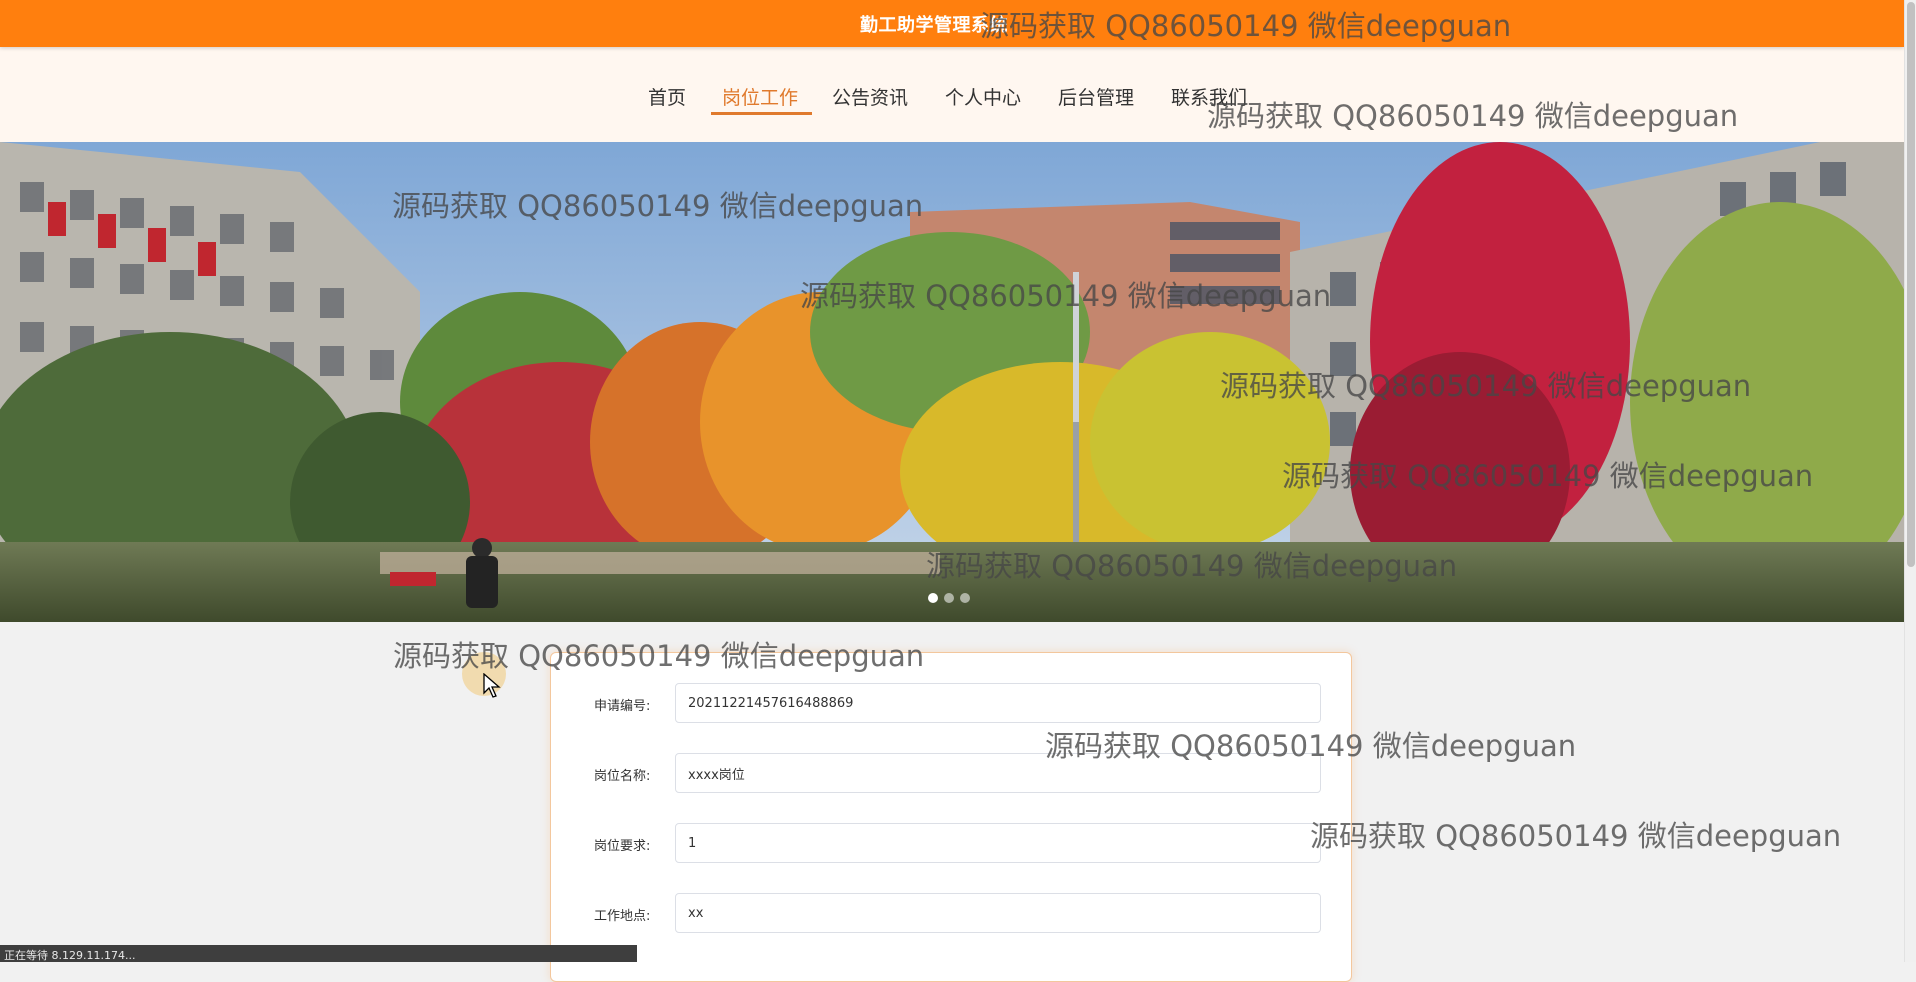 This screenshot has height=982, width=1916. What do you see at coordinates (1209, 96) in the screenshot?
I see `nav-item-contact: 联系我们` at bounding box center [1209, 96].